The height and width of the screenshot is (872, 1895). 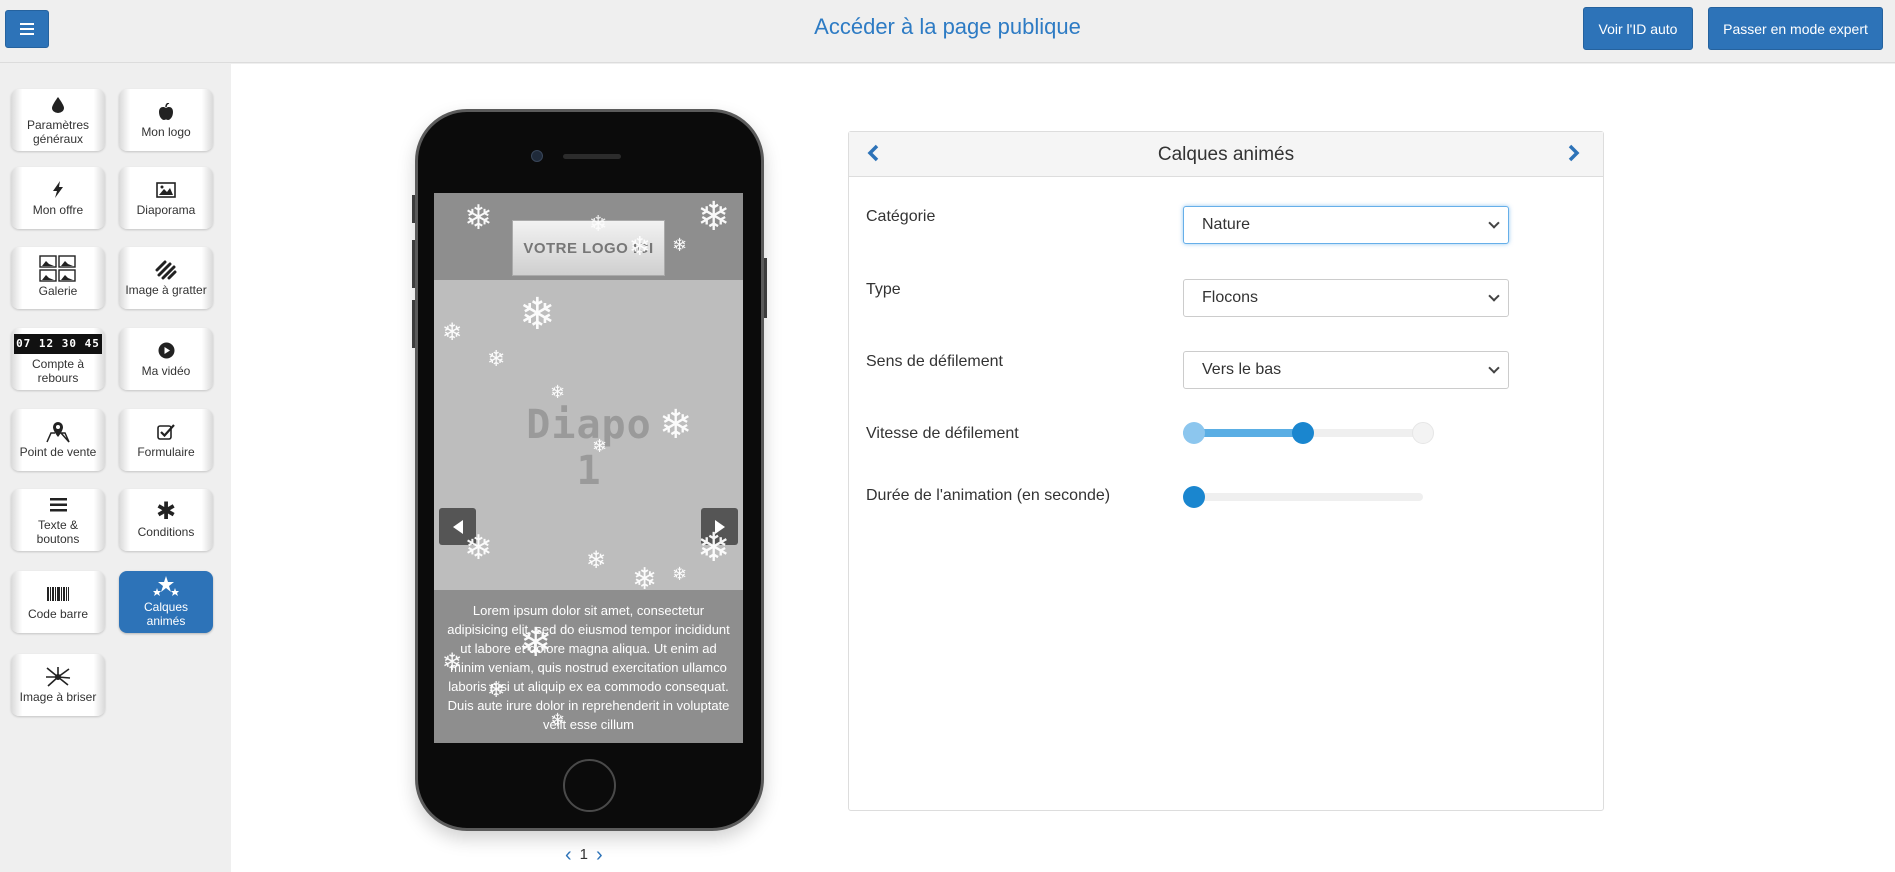 I want to click on categorie-value: Nature, so click(x=1226, y=224).